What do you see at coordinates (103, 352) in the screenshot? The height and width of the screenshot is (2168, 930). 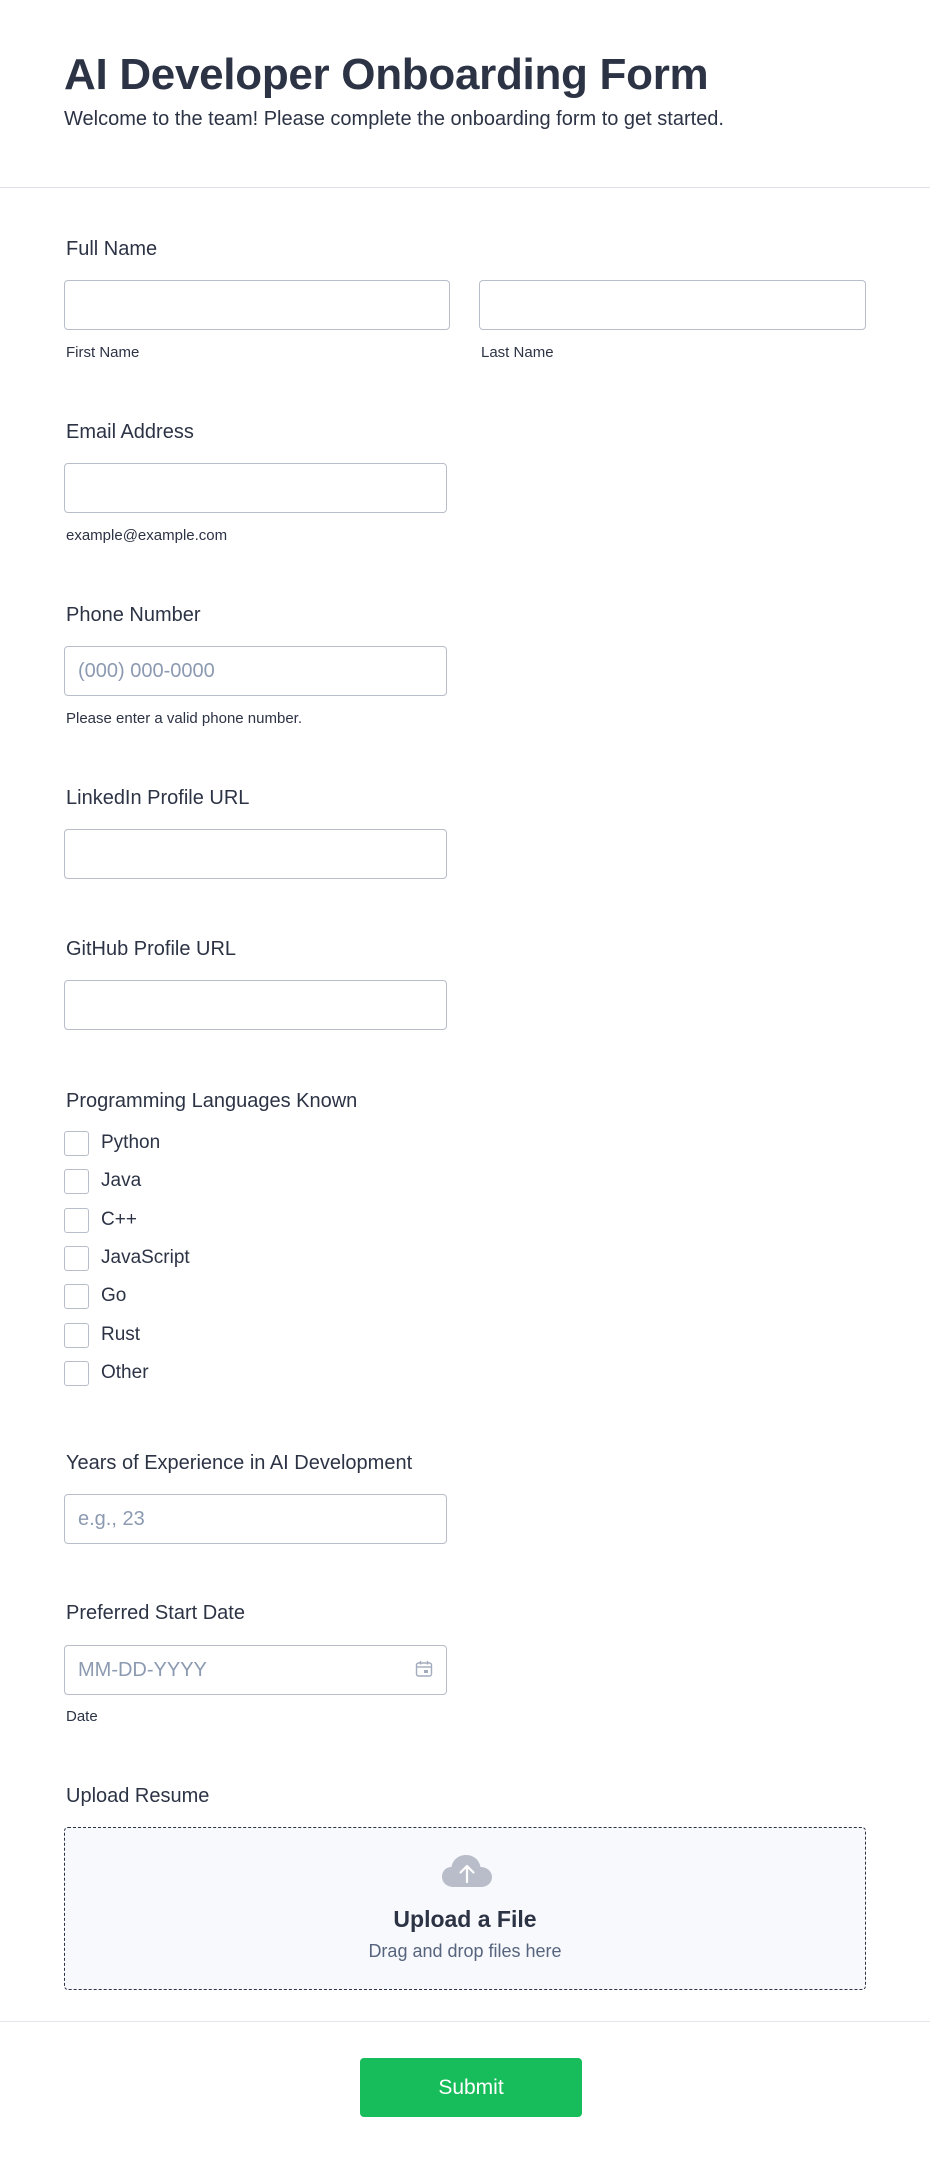 I see `first-name-sublabel: First Name` at bounding box center [103, 352].